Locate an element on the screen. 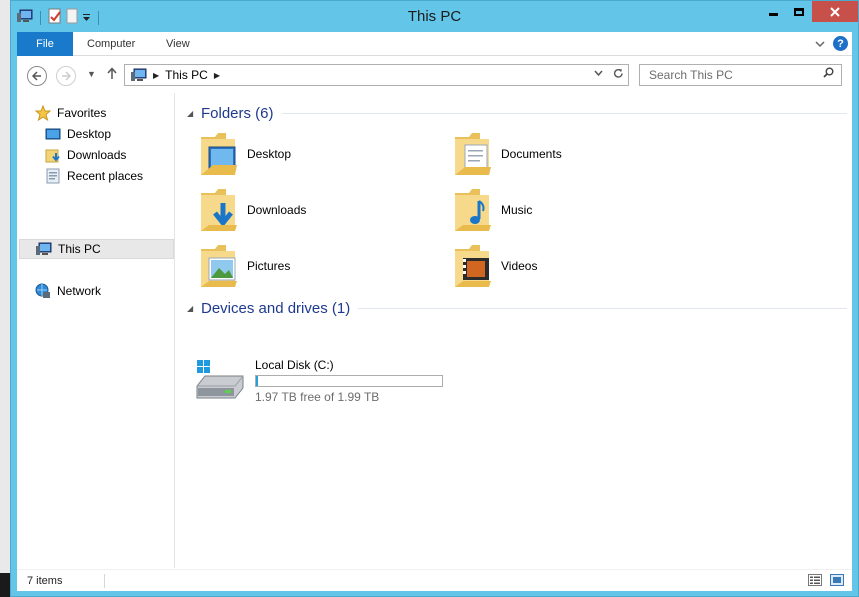 Image resolution: width=859 pixels, height=597 pixels. address-history-icon is located at coordinates (598, 75).